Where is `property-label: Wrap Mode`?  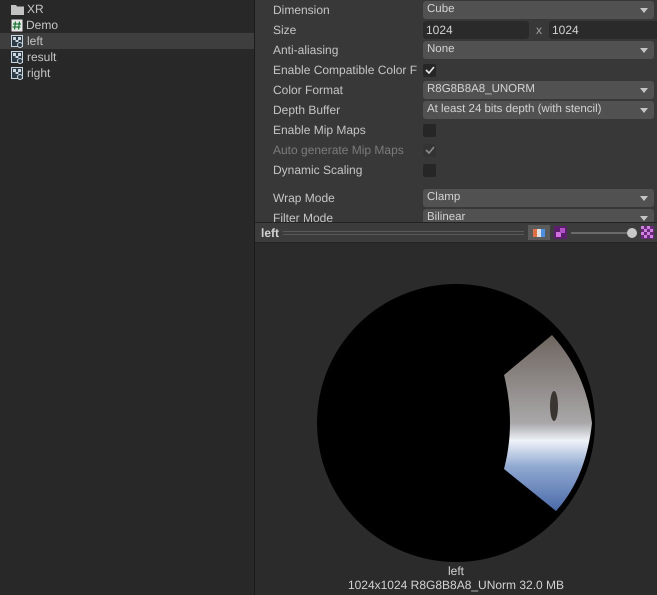
property-label: Wrap Mode is located at coordinates (304, 198).